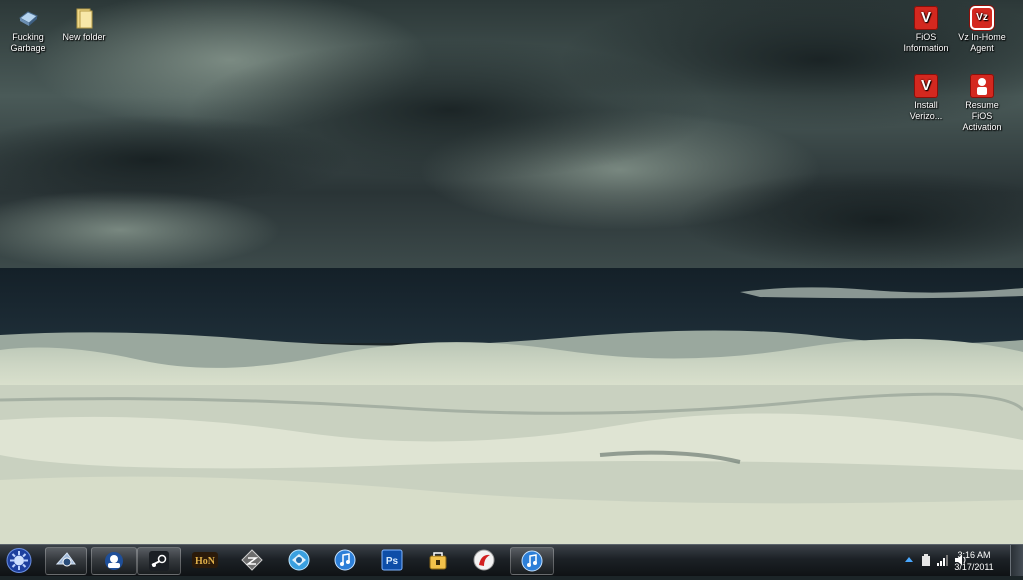  I want to click on start-button, so click(19, 560).